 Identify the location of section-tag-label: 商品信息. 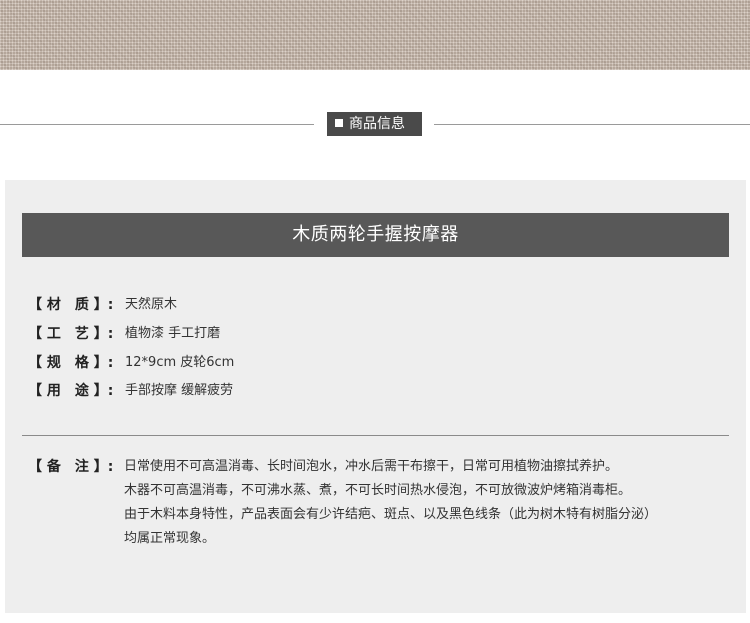
(377, 124).